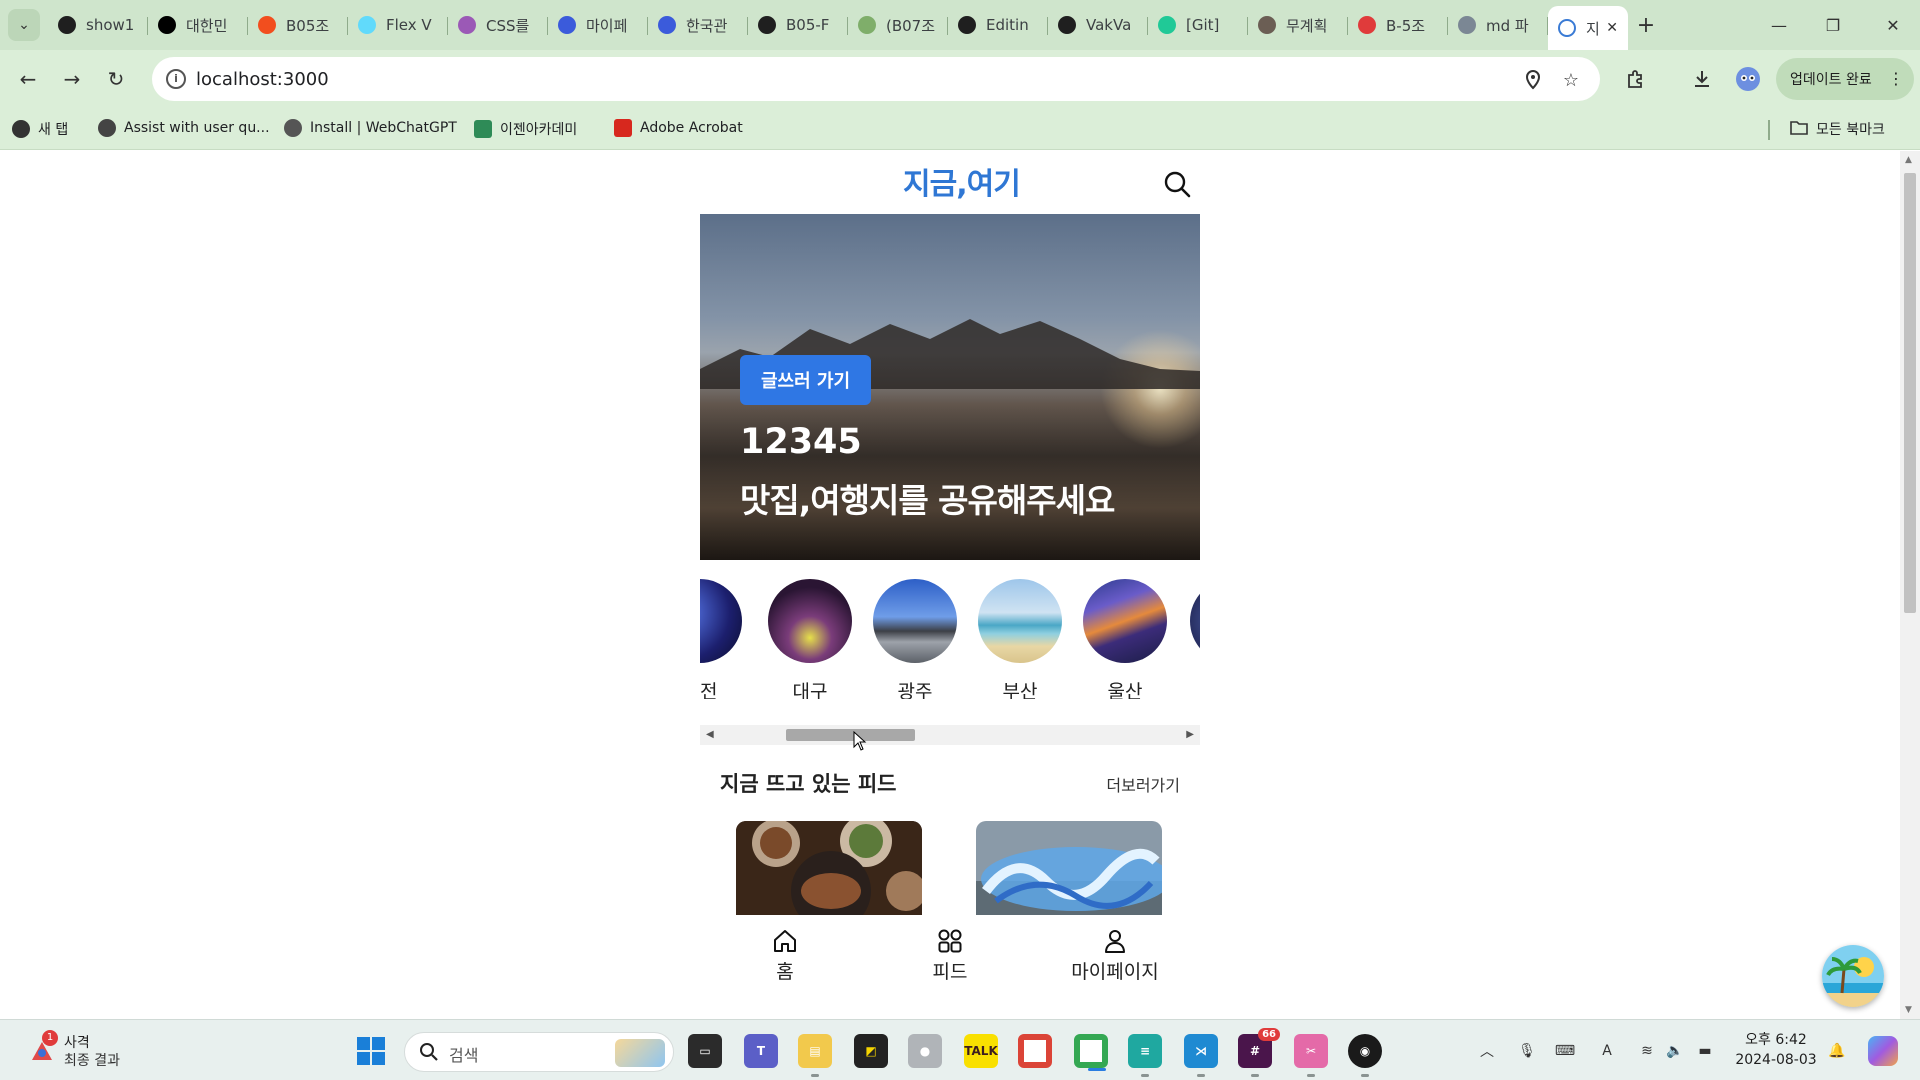 This screenshot has width=1920, height=1080. What do you see at coordinates (1636, 79) in the screenshot?
I see `extensions-puzzle-icon` at bounding box center [1636, 79].